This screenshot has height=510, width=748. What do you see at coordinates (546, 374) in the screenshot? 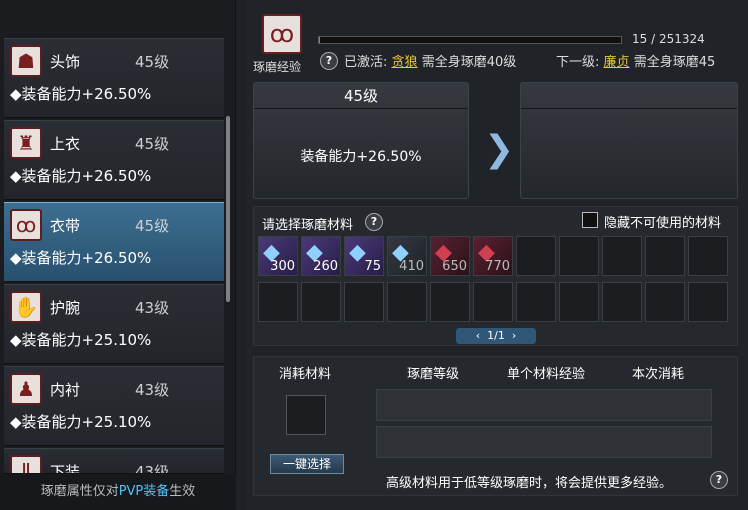
I see `col-exp: 单个材料经验` at bounding box center [546, 374].